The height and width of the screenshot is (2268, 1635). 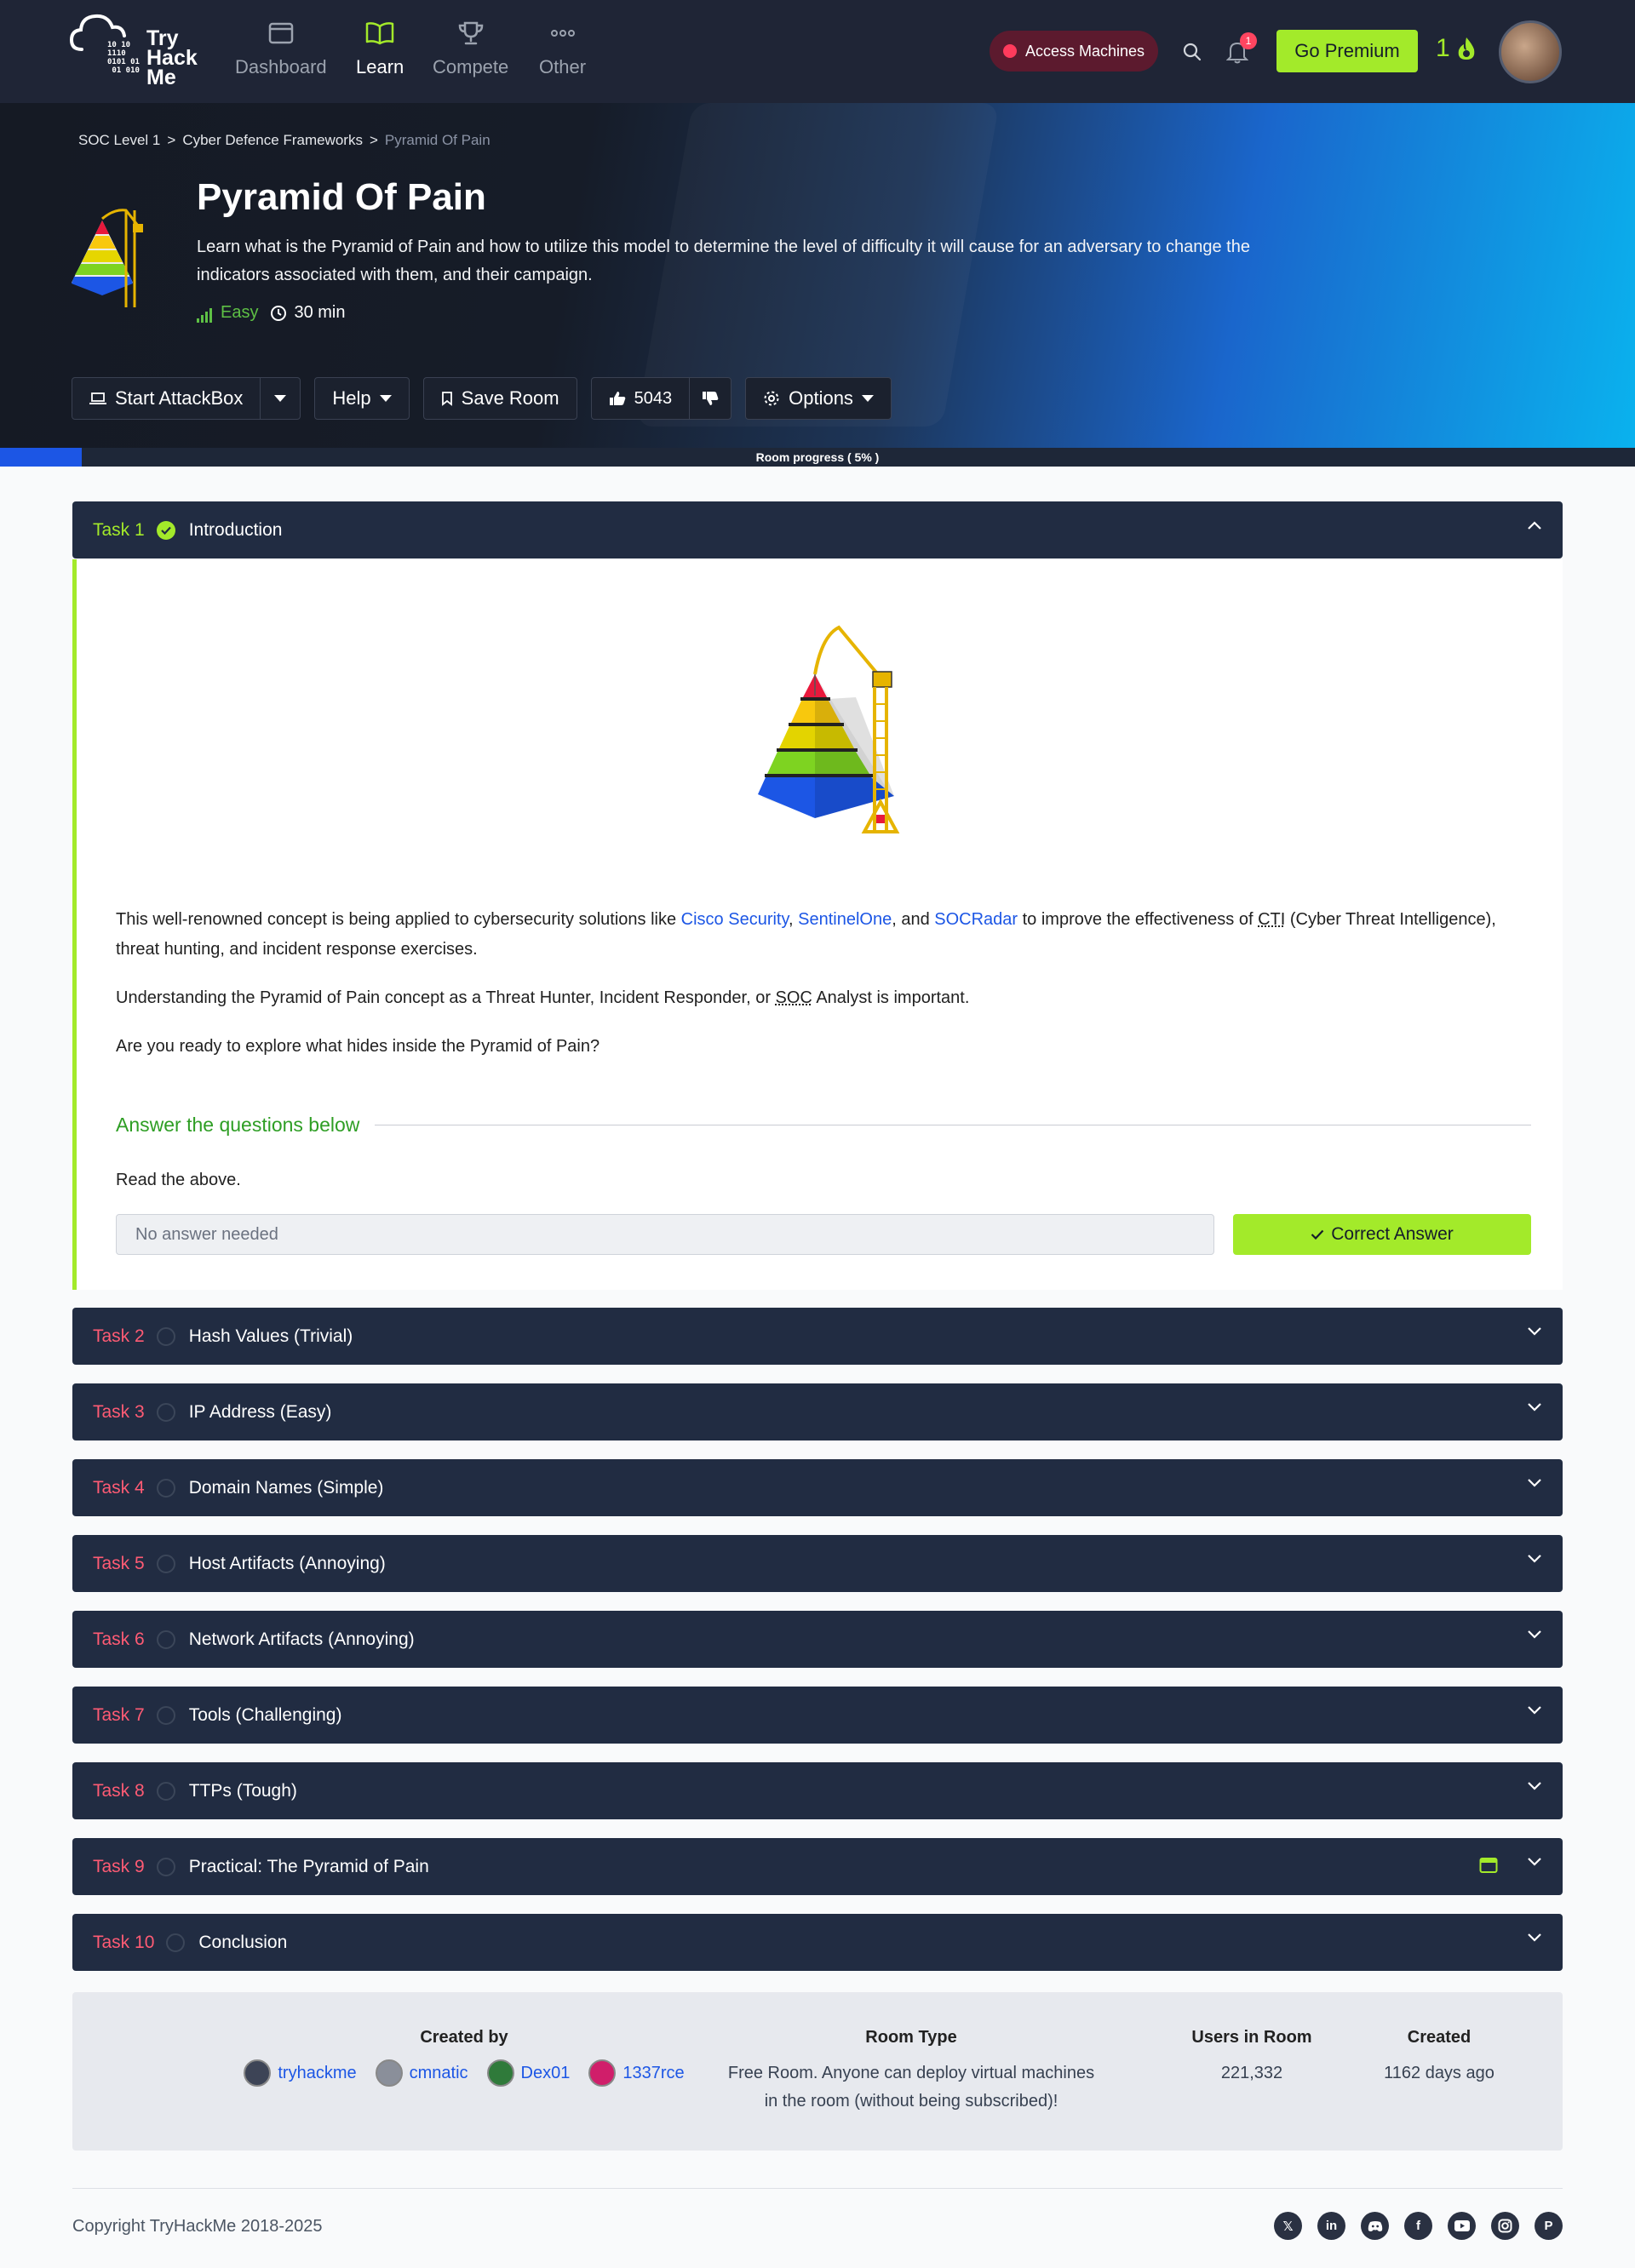 I want to click on nav-compete-label: Compete, so click(x=471, y=66).